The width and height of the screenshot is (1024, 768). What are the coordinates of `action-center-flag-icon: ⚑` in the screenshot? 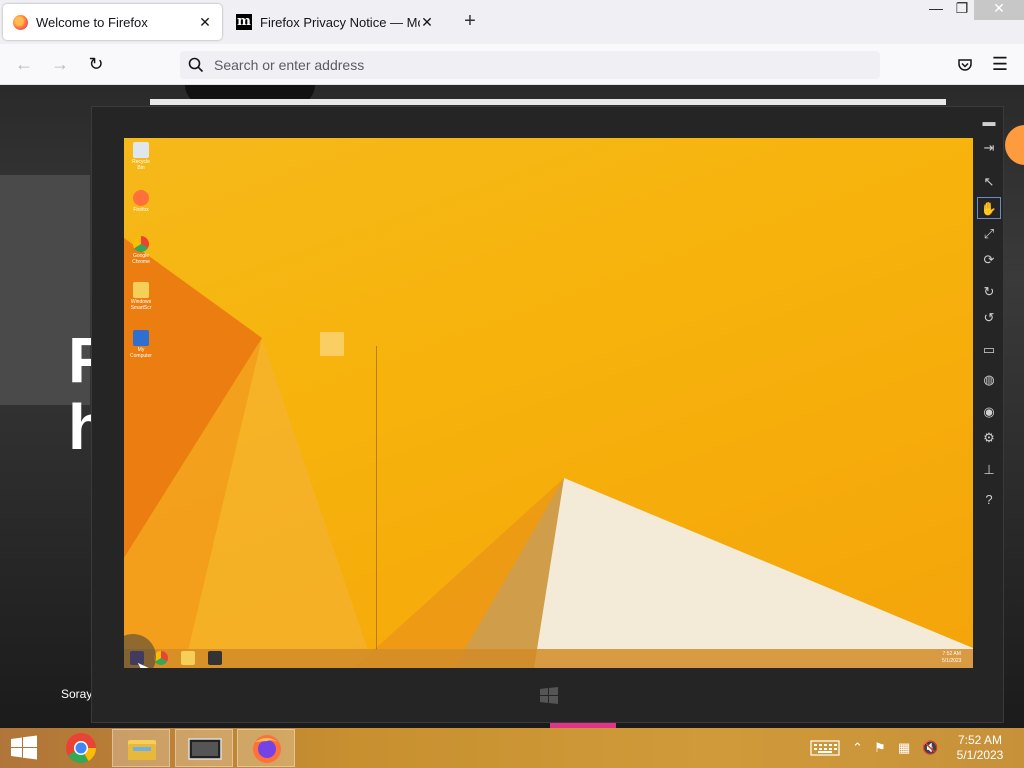 It's located at (880, 748).